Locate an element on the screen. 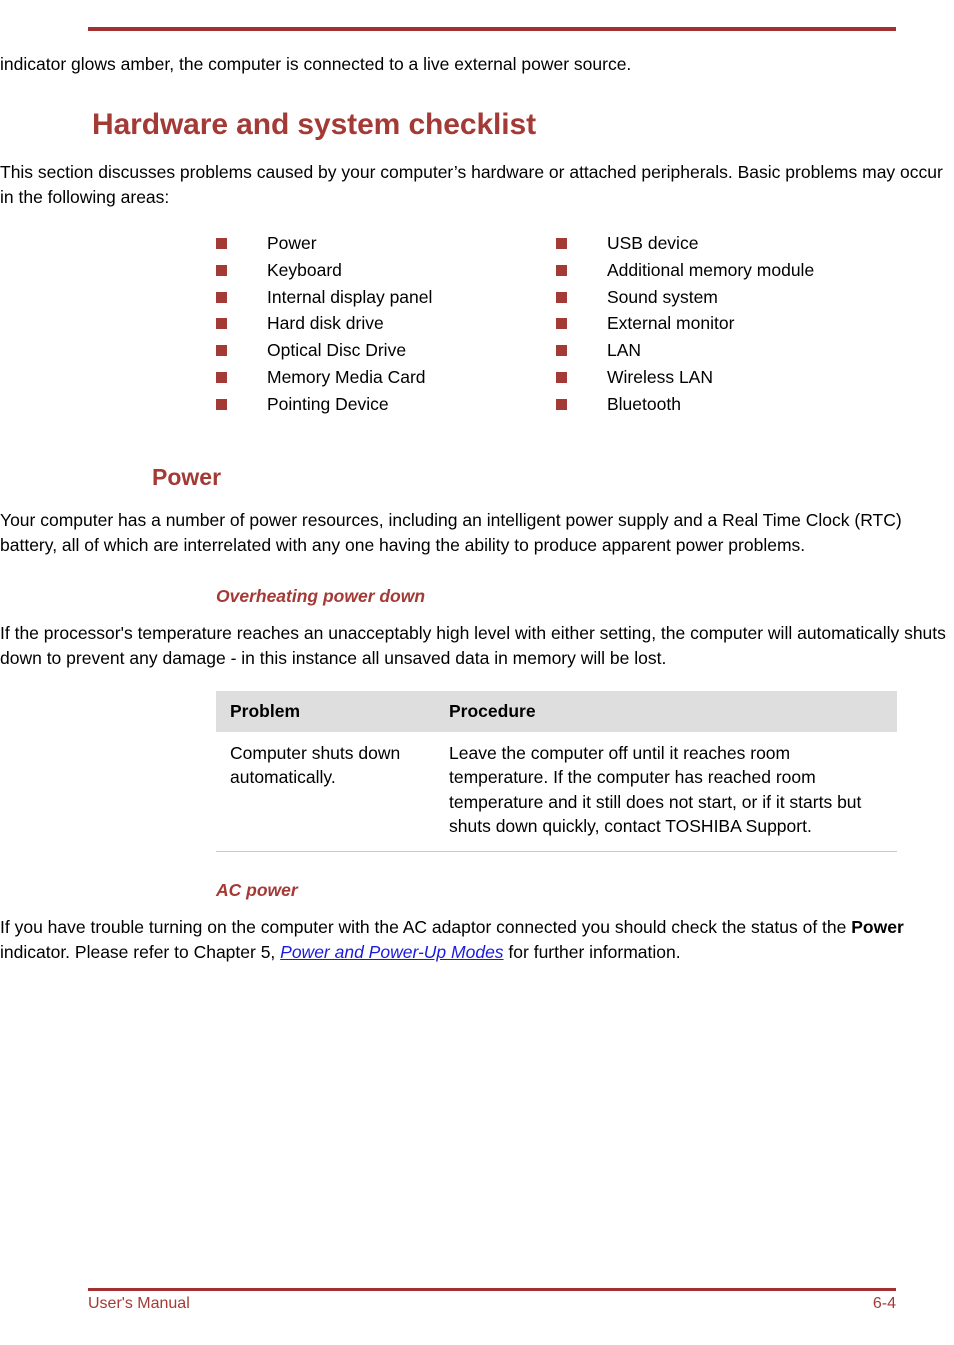 This screenshot has height=1345, width=954. list-item-label: Additional memory module is located at coordinates (711, 269).